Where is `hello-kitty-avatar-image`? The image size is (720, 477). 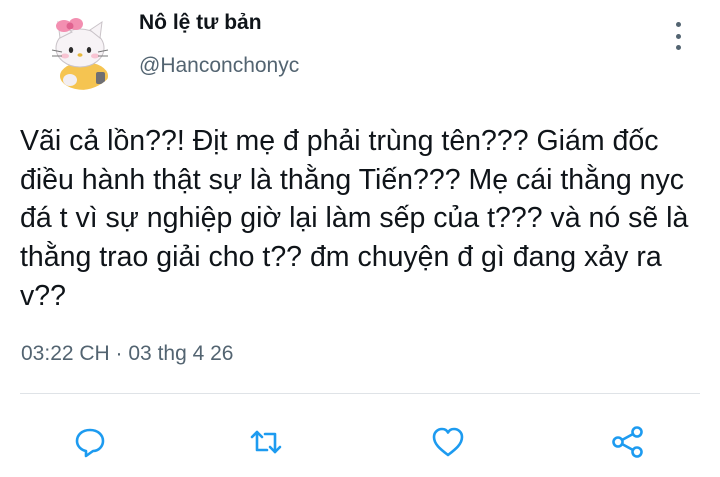
hello-kitty-avatar-image is located at coordinates (80, 50).